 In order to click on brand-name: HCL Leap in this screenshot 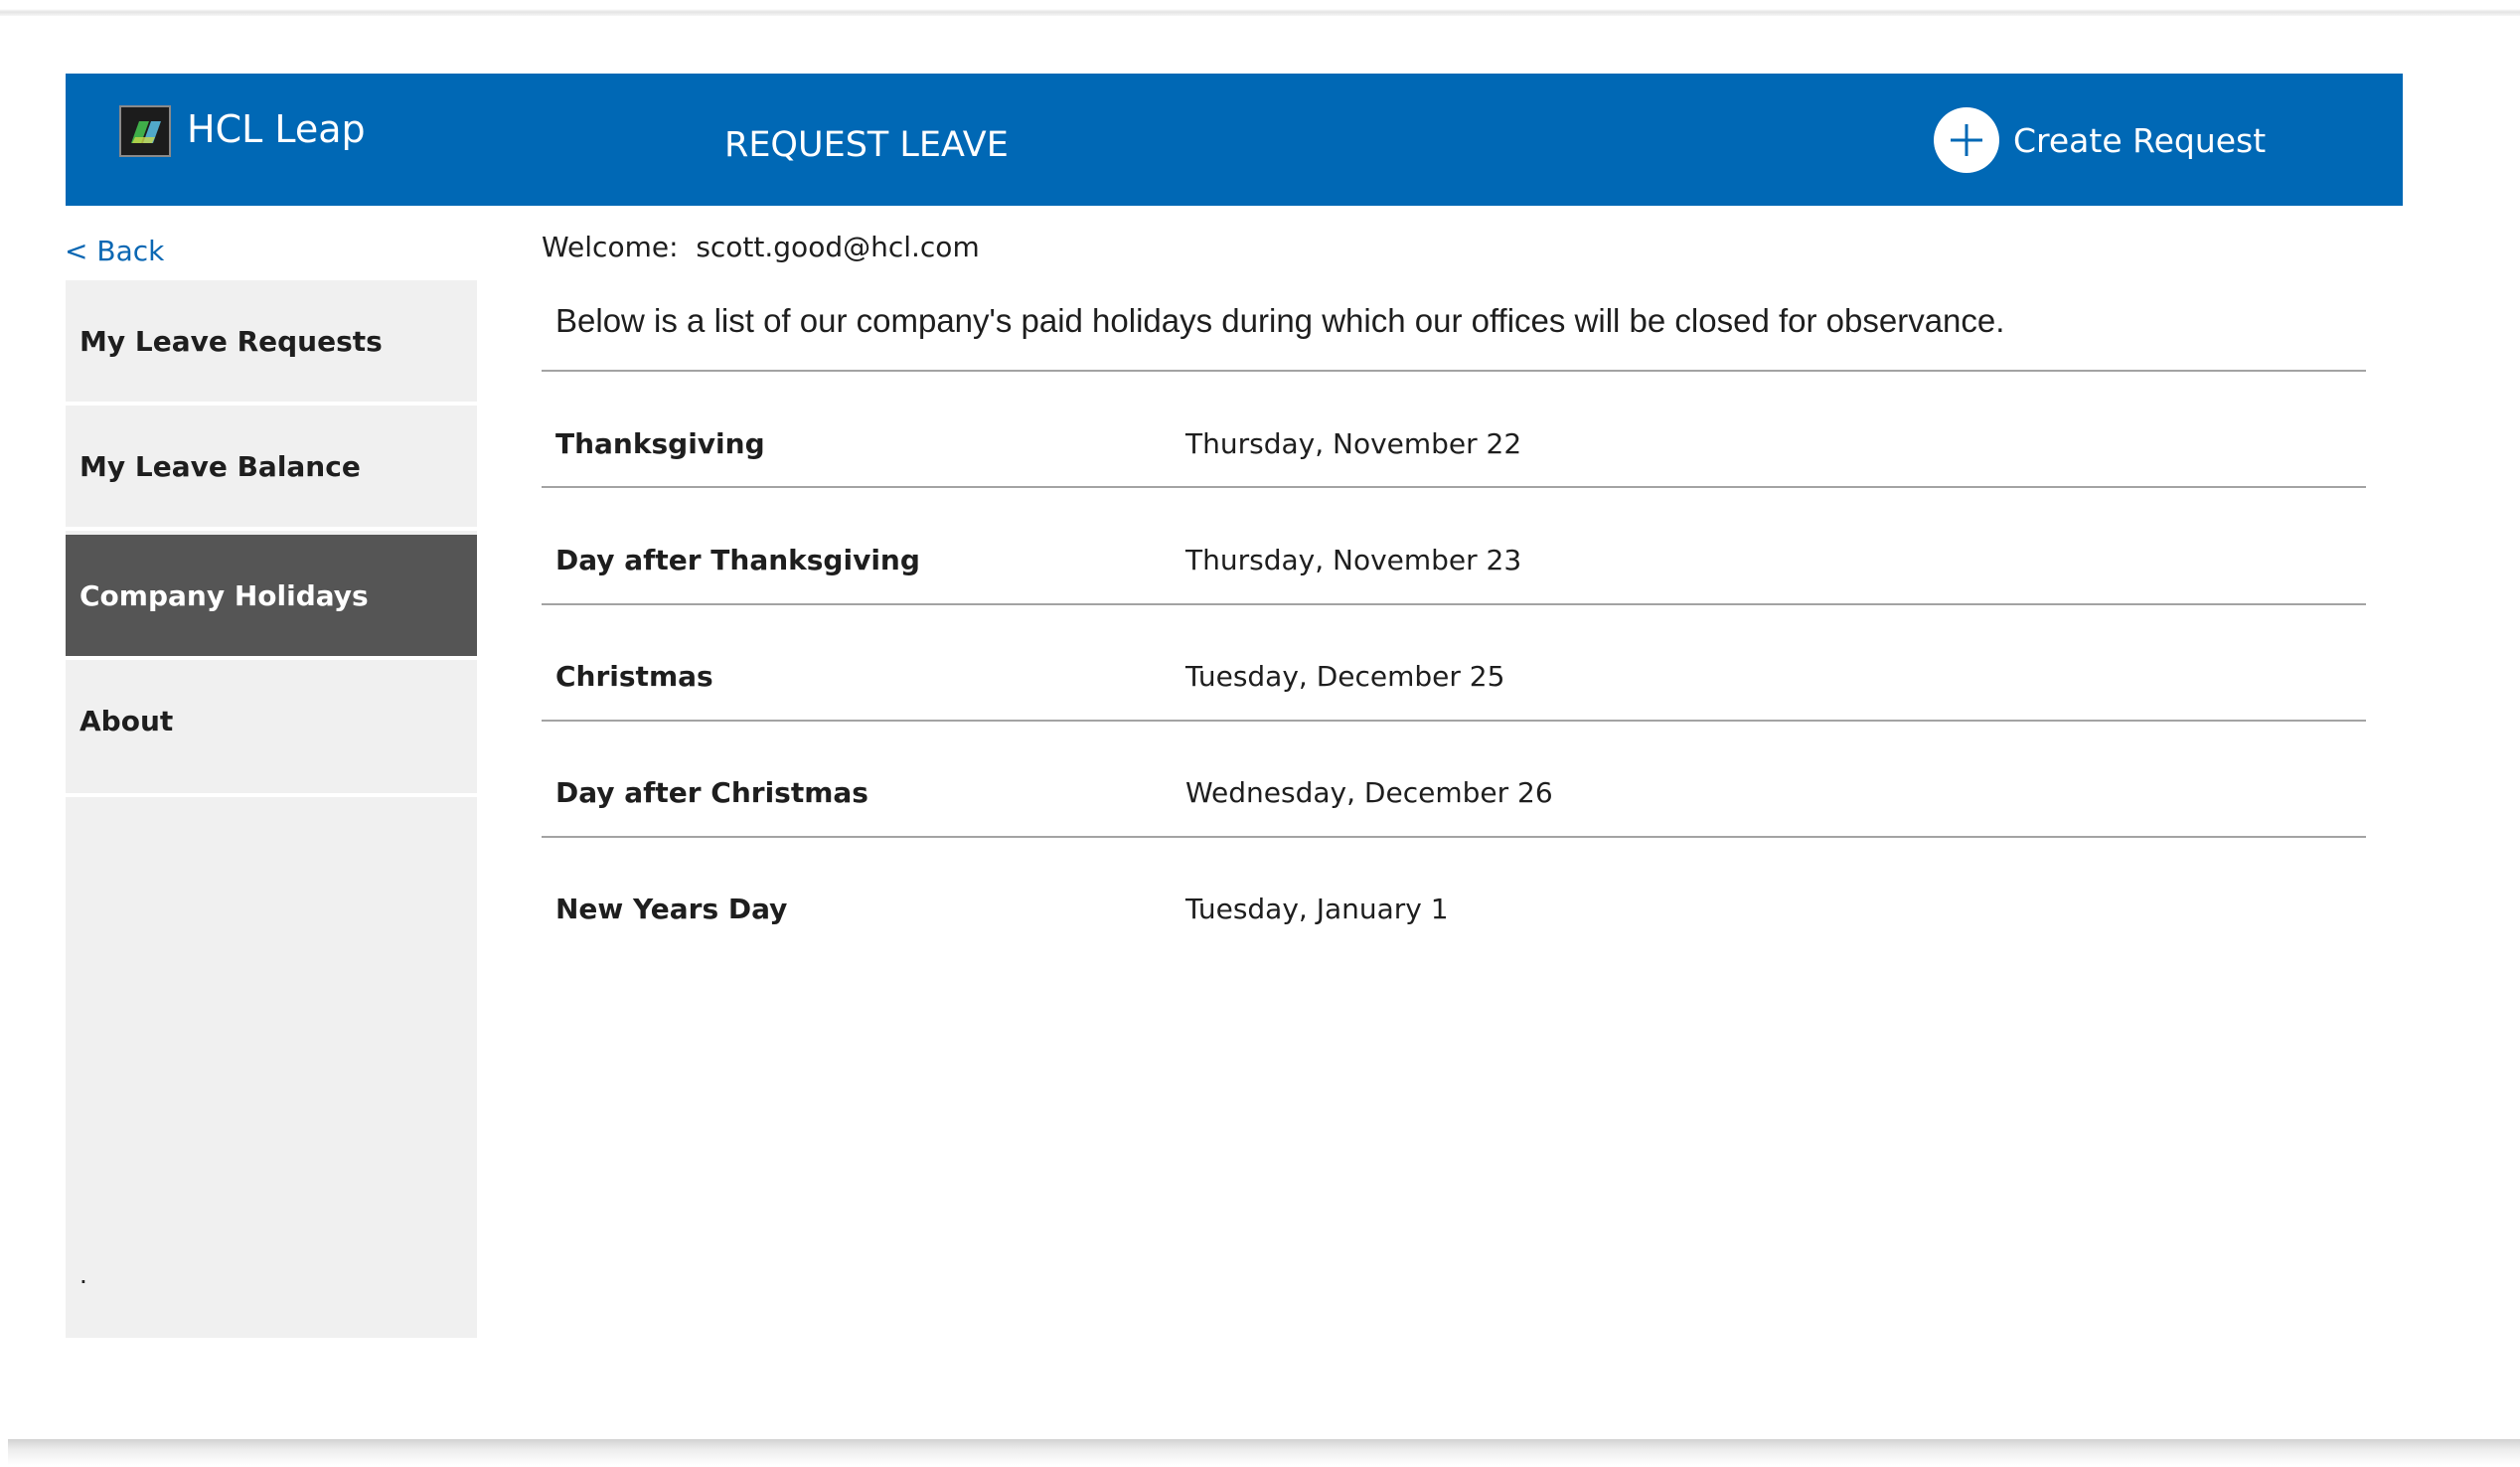, I will do `click(276, 129)`.